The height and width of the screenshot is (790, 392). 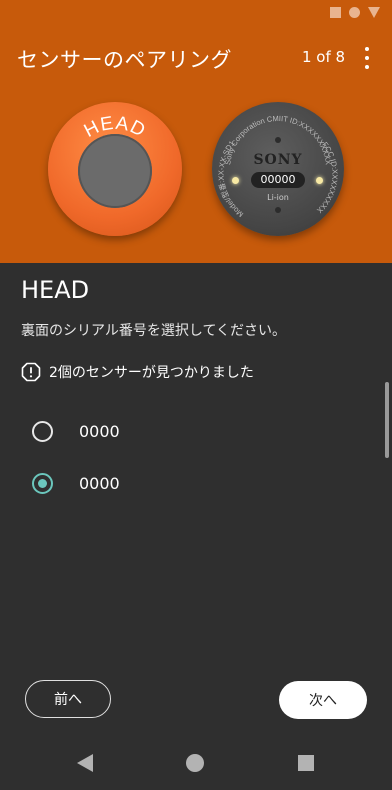 I want to click on system-nav-bar, so click(x=196, y=764).